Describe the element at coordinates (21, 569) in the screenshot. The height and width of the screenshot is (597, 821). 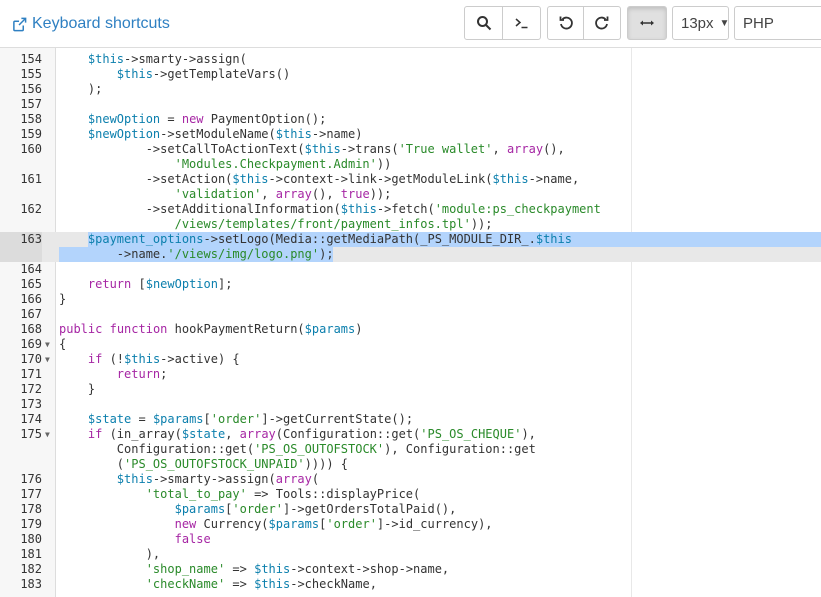
I see `line-number: 182` at that location.